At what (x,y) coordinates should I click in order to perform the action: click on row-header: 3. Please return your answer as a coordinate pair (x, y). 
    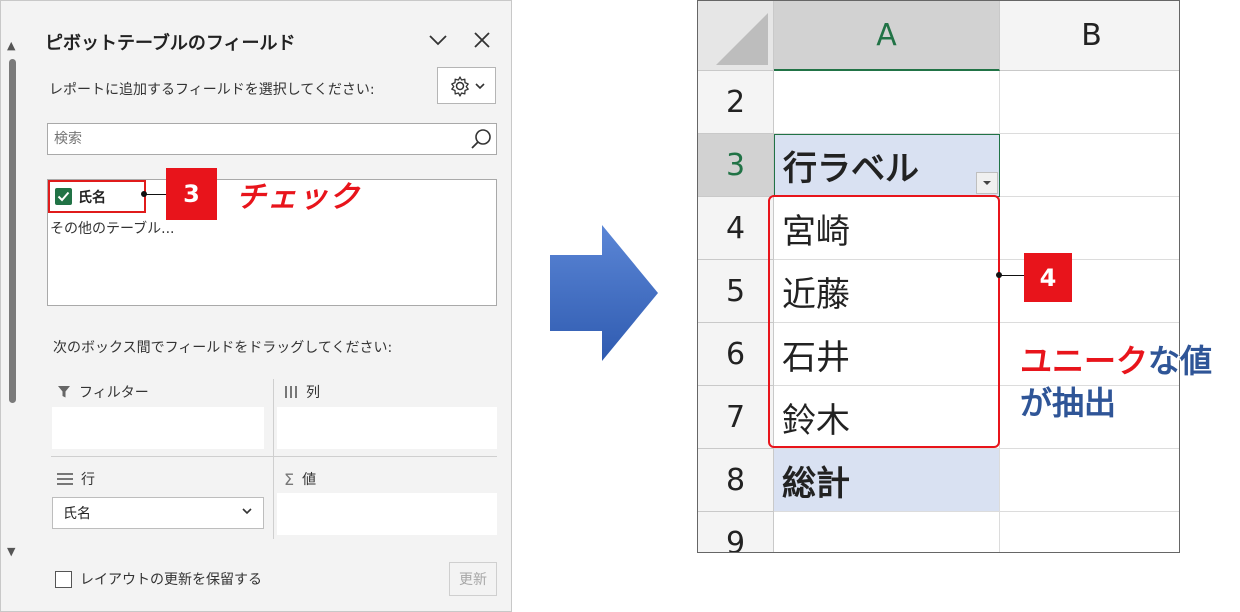
    Looking at the image, I should click on (736, 165).